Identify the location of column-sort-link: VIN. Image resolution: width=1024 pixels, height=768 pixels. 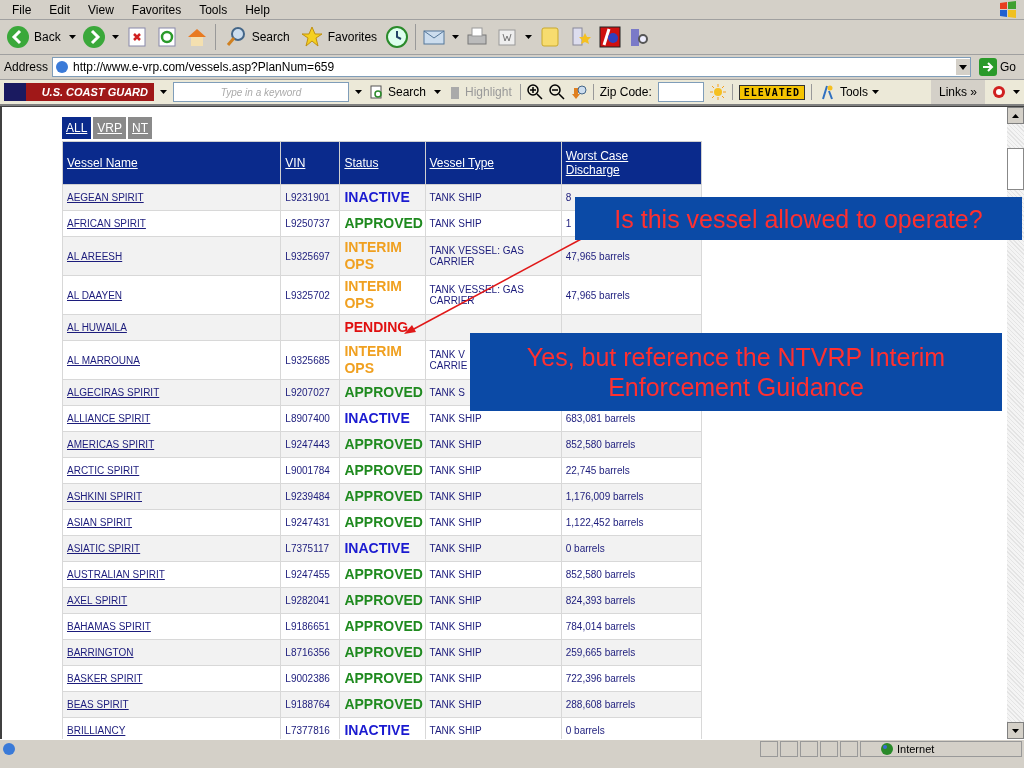
(295, 163).